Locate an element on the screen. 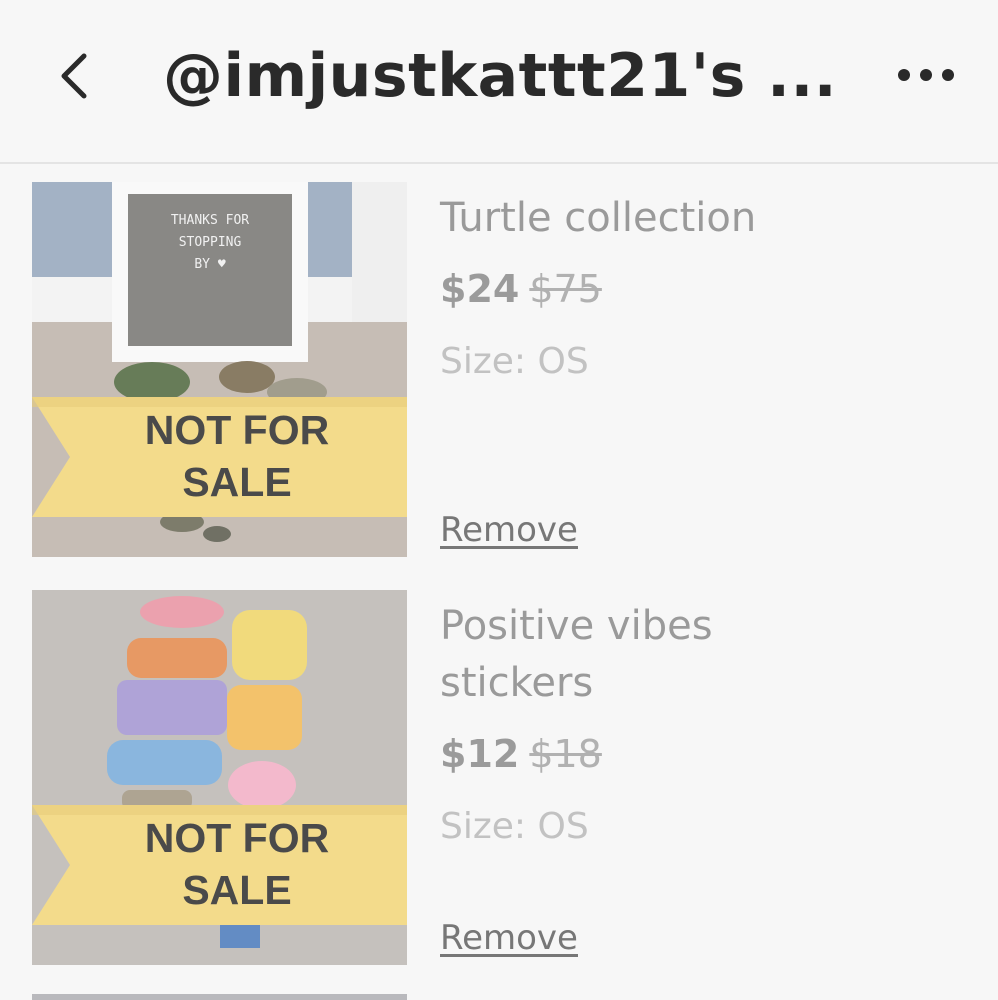 This screenshot has width=998, height=1000. item-info: Turtle collection $24 $75 Size: OS is located at coordinates (700, 286).